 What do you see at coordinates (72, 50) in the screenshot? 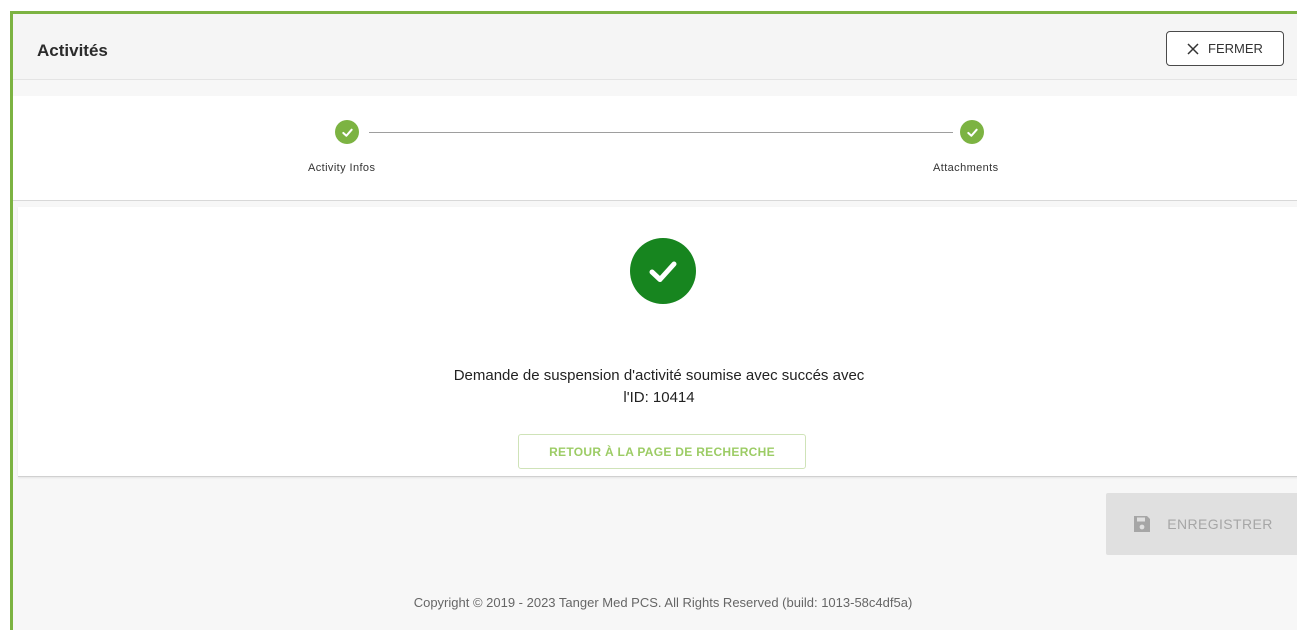
I see `dialog-title: Activités` at bounding box center [72, 50].